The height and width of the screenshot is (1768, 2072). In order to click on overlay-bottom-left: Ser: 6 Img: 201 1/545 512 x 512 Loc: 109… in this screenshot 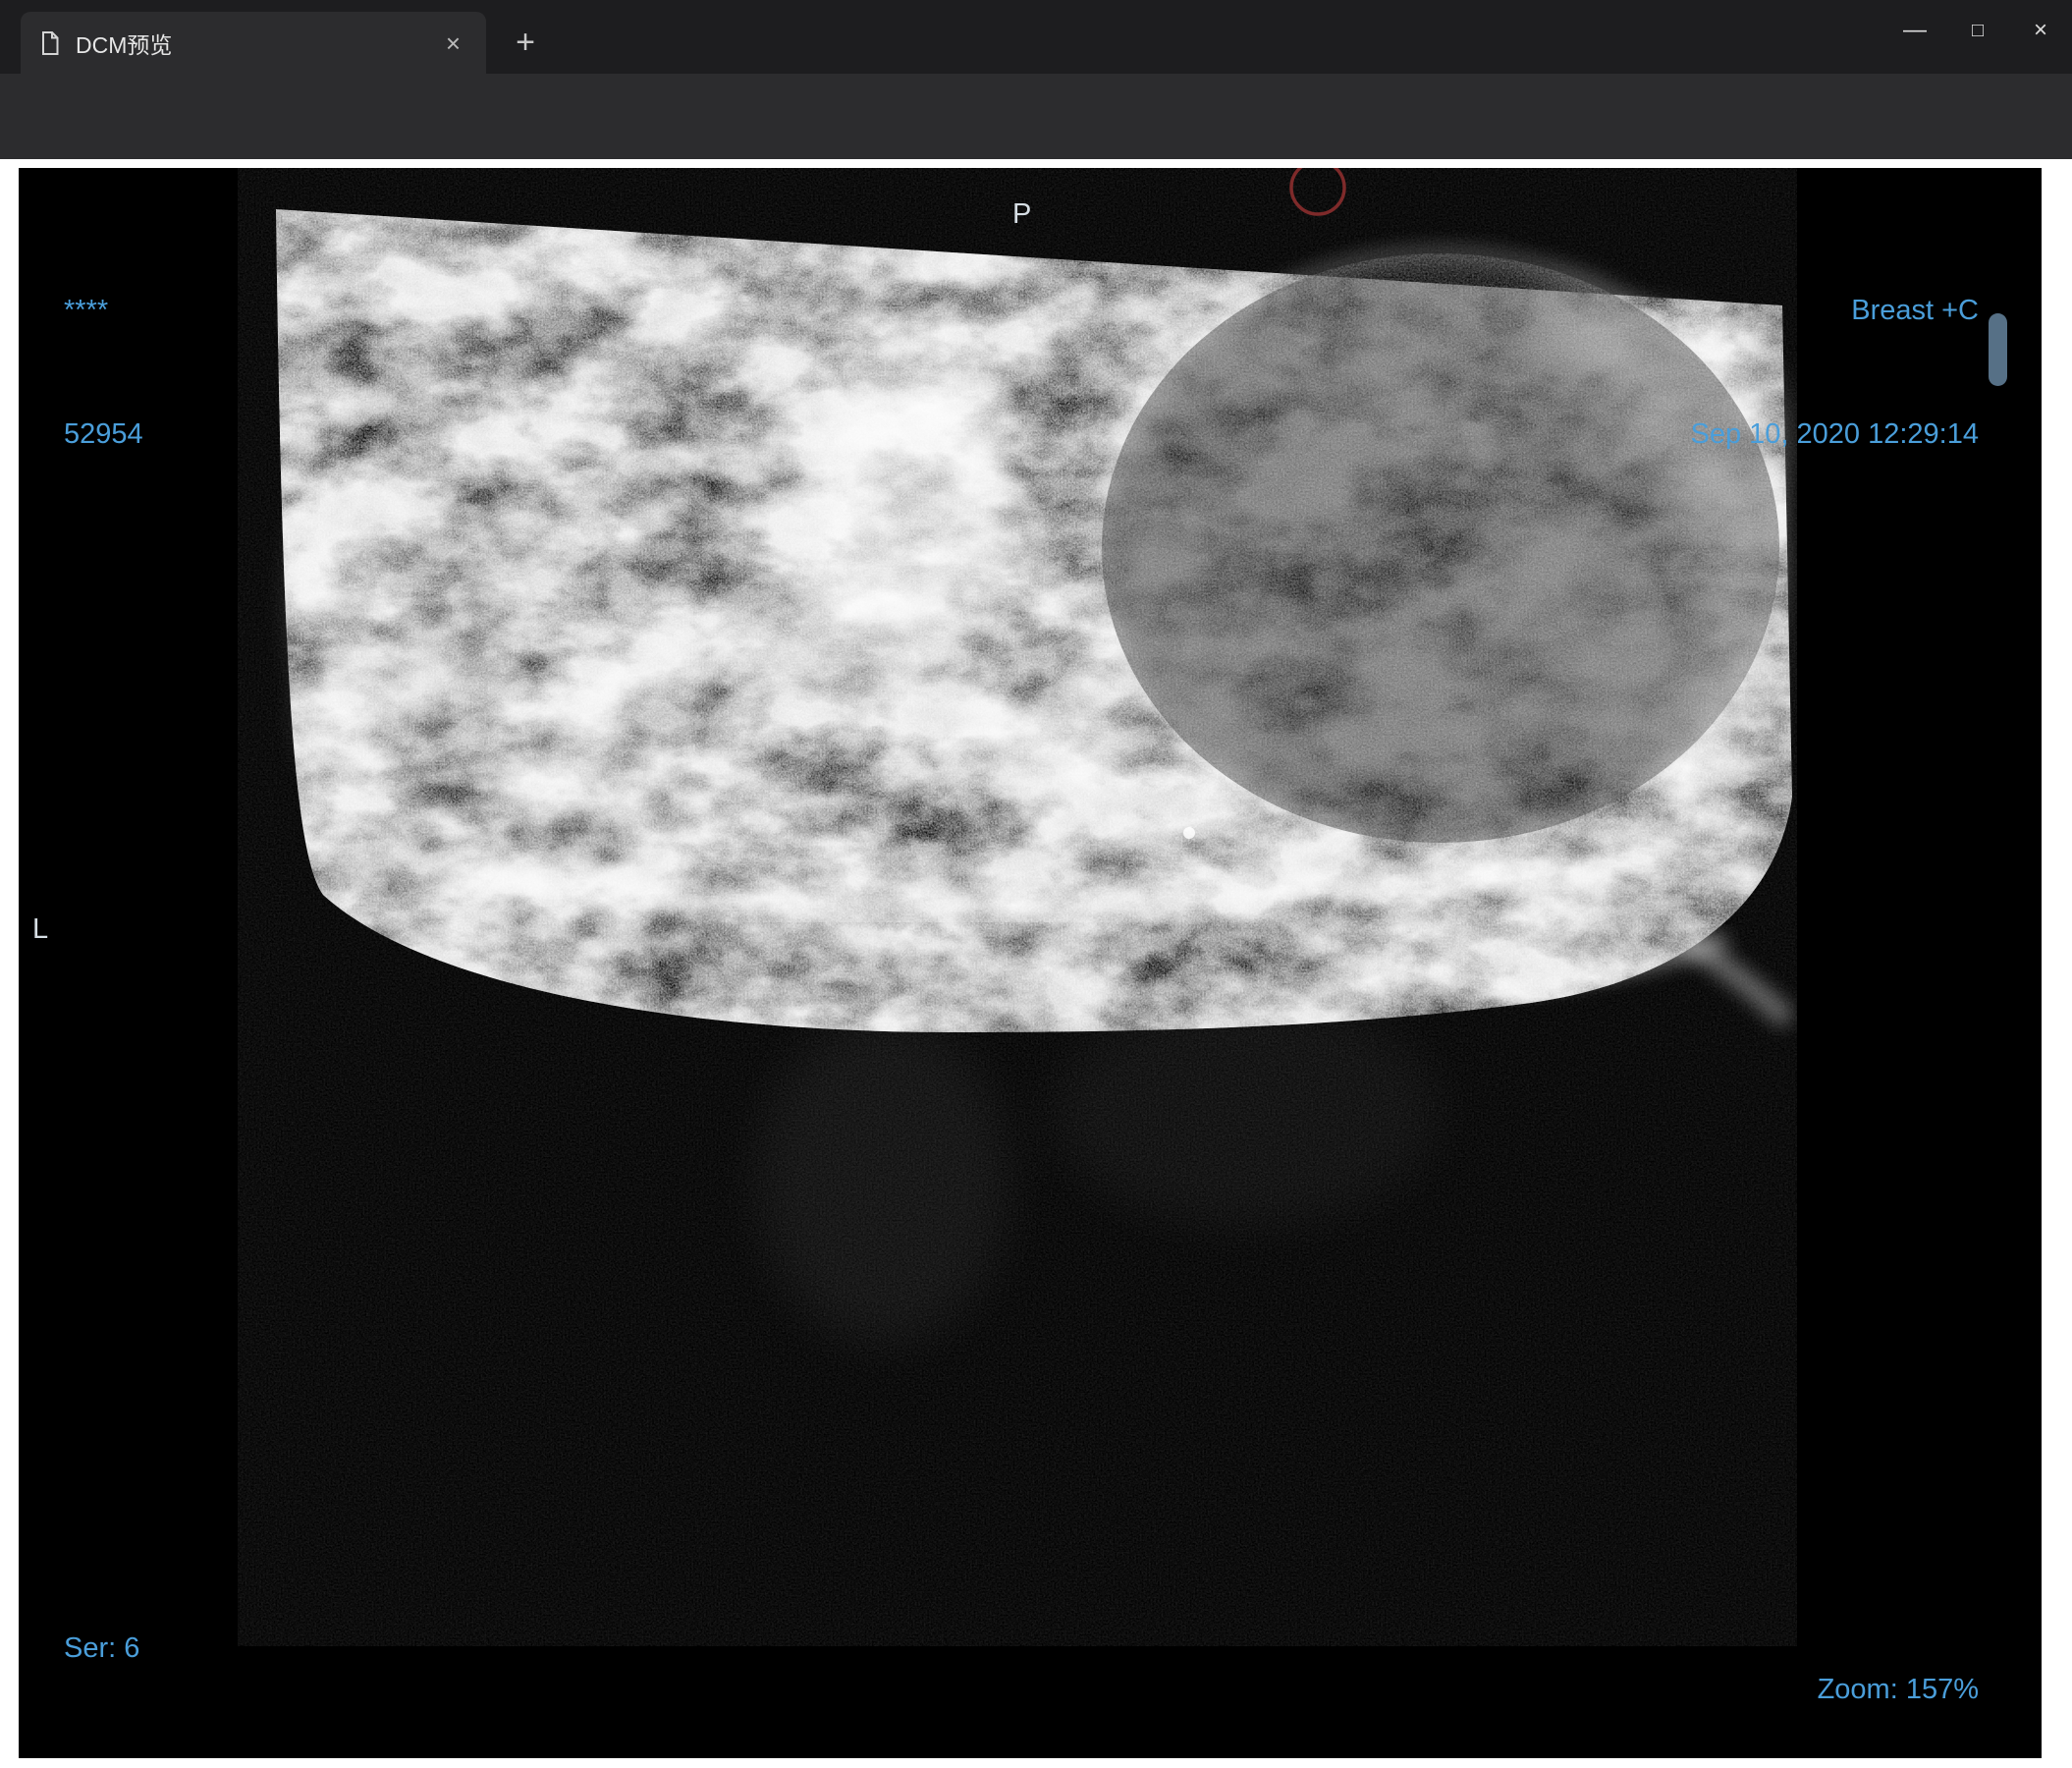, I will do `click(267, 1651)`.